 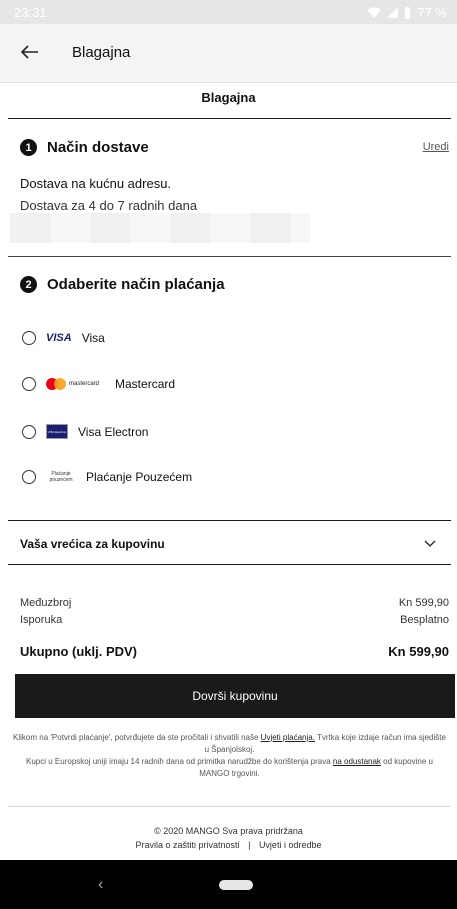 I want to click on nav-home-pill-icon, so click(x=236, y=885).